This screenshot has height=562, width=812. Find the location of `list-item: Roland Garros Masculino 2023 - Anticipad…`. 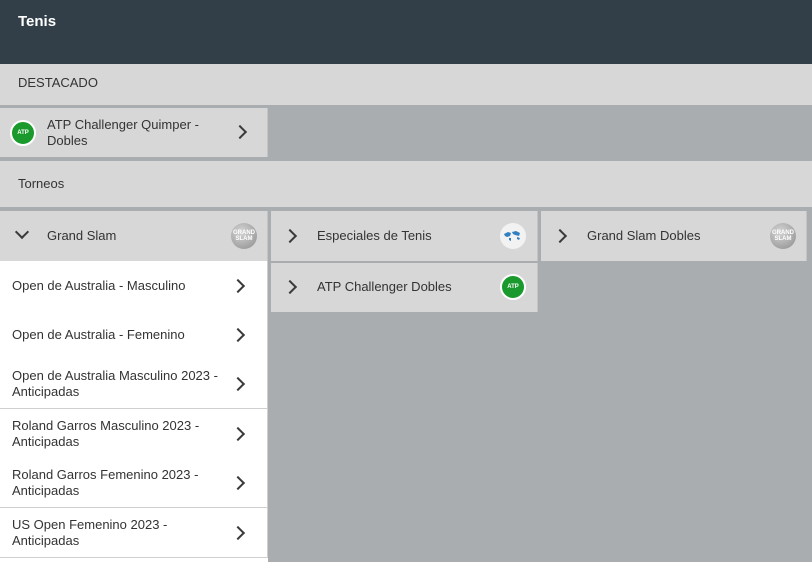

list-item: Roland Garros Masculino 2023 - Anticipad… is located at coordinates (134, 434).